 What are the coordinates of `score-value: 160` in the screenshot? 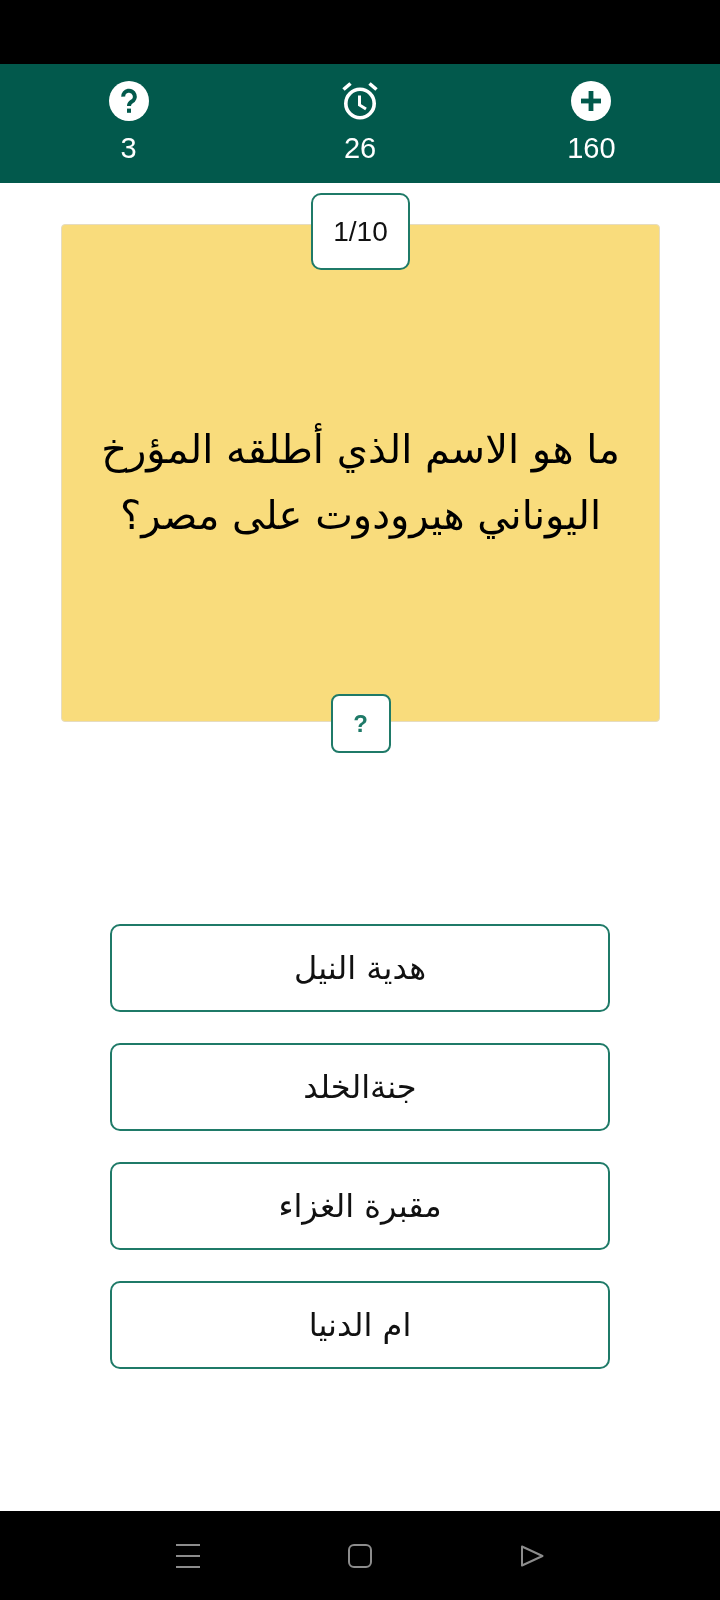 It's located at (591, 148).